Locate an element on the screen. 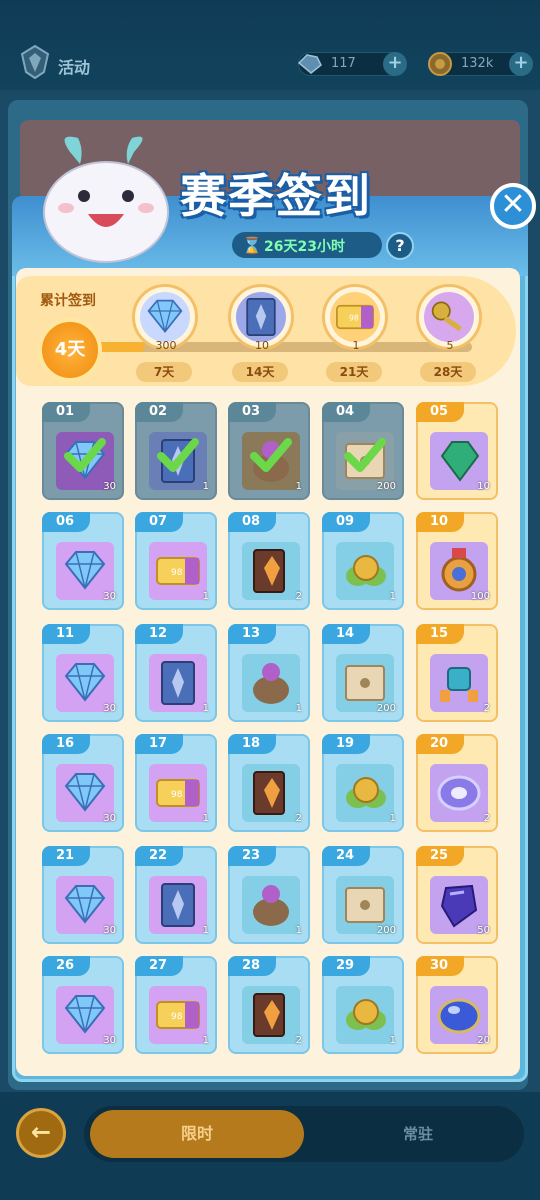 The width and height of the screenshot is (540, 1200). day-reward-cell: 10 100 is located at coordinates (457, 561).